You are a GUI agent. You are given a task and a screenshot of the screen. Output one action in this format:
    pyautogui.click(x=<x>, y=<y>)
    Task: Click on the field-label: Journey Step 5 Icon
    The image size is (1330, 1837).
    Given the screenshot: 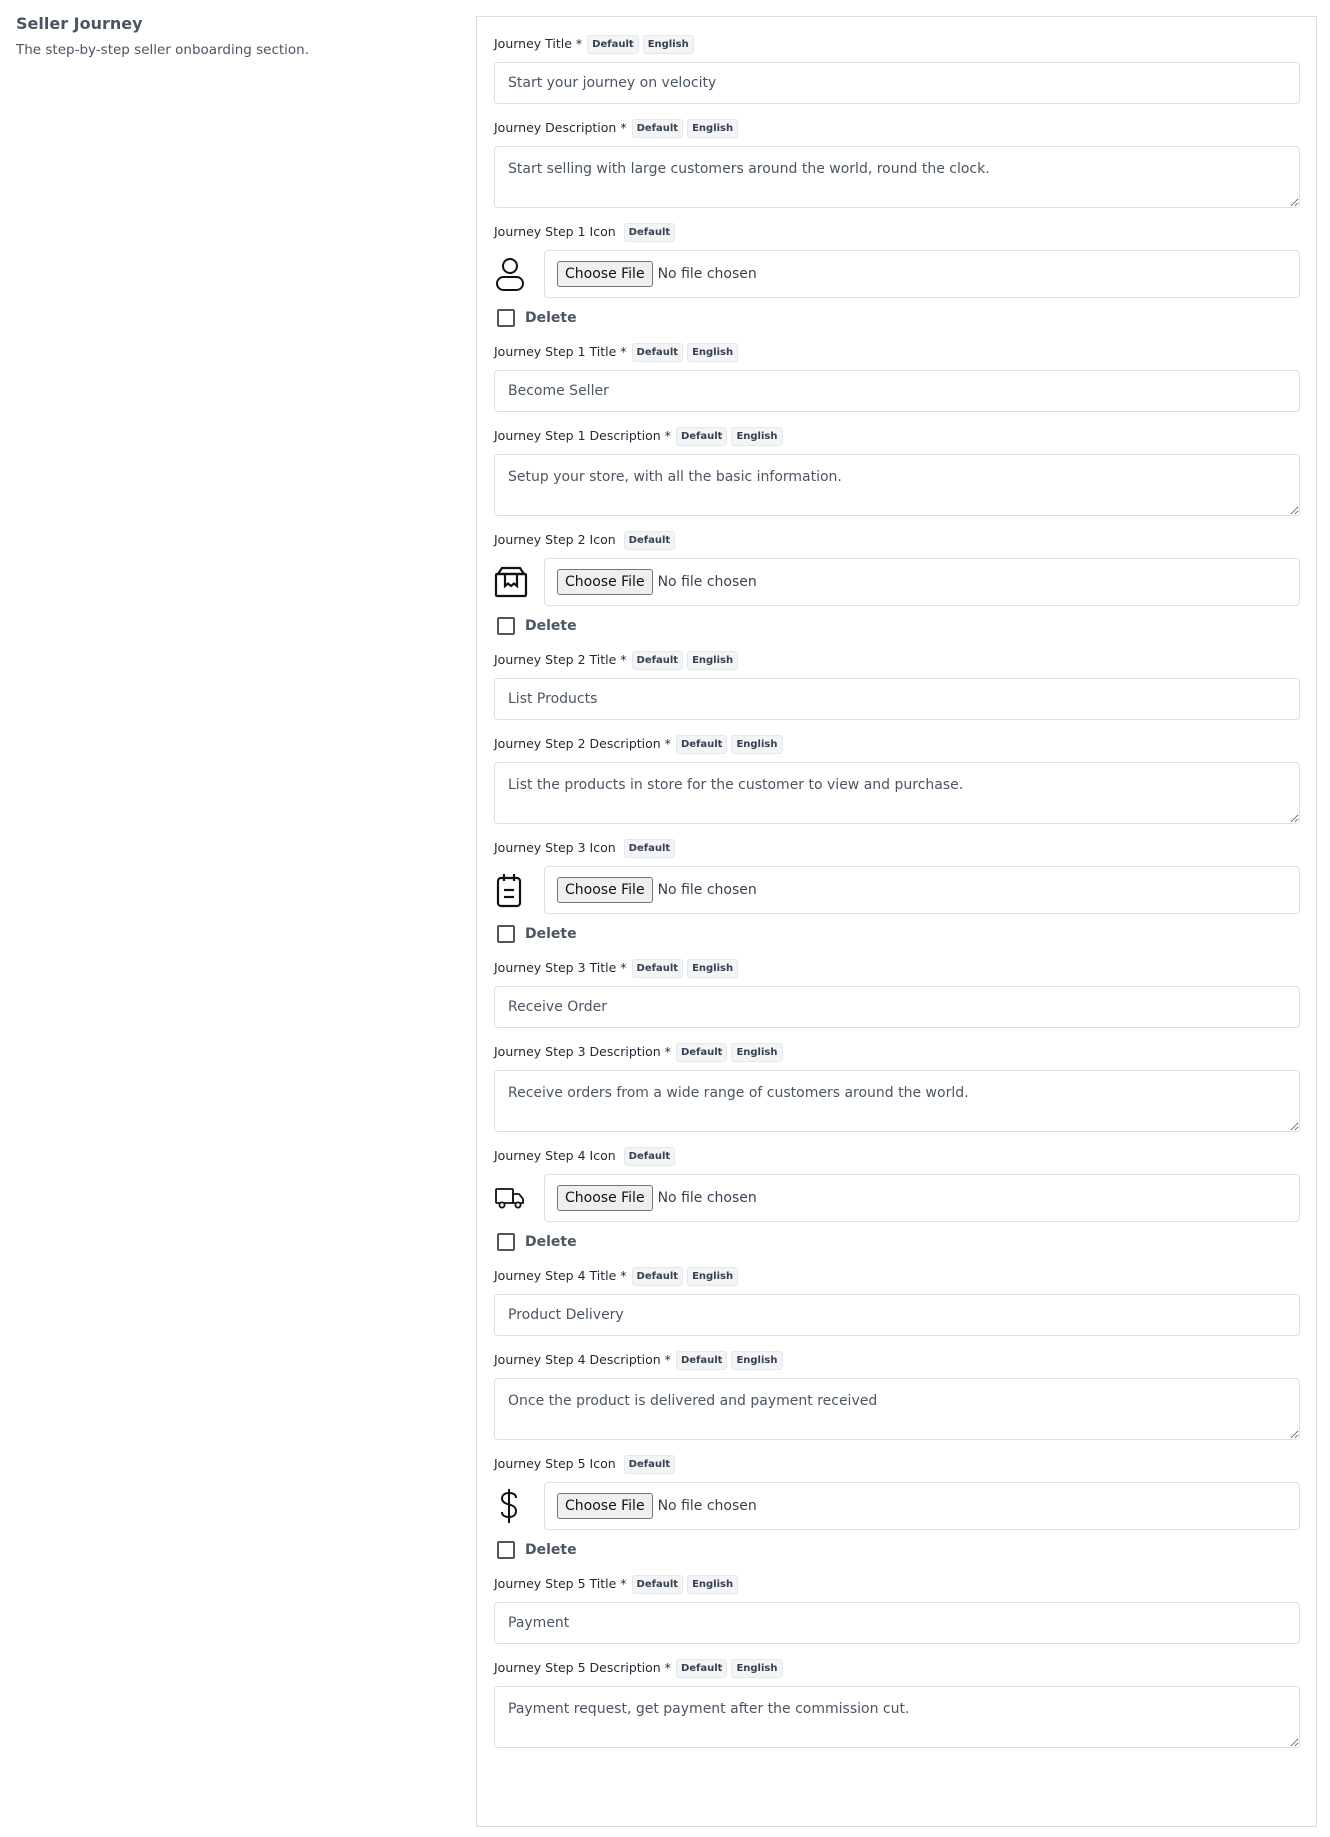 What is the action you would take?
    pyautogui.click(x=555, y=1463)
    